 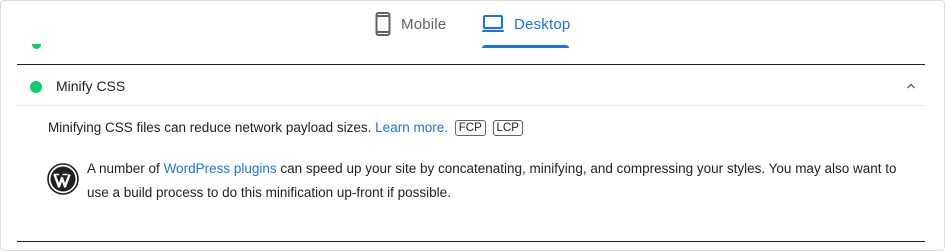 I want to click on audit-title: Minify CSS, so click(x=91, y=86).